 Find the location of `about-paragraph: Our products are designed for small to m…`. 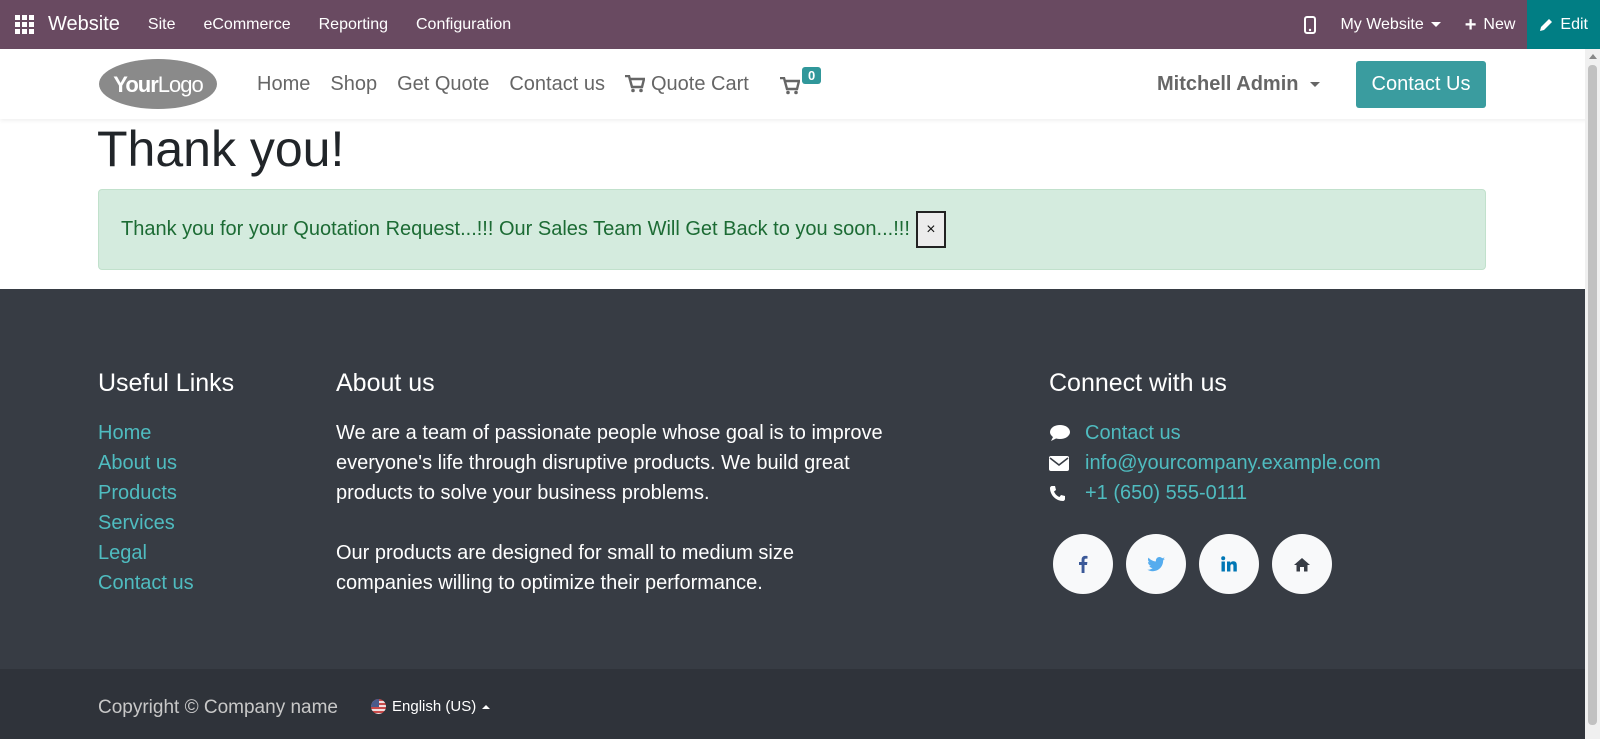

about-paragraph: Our products are designed for small to m… is located at coordinates (565, 568).